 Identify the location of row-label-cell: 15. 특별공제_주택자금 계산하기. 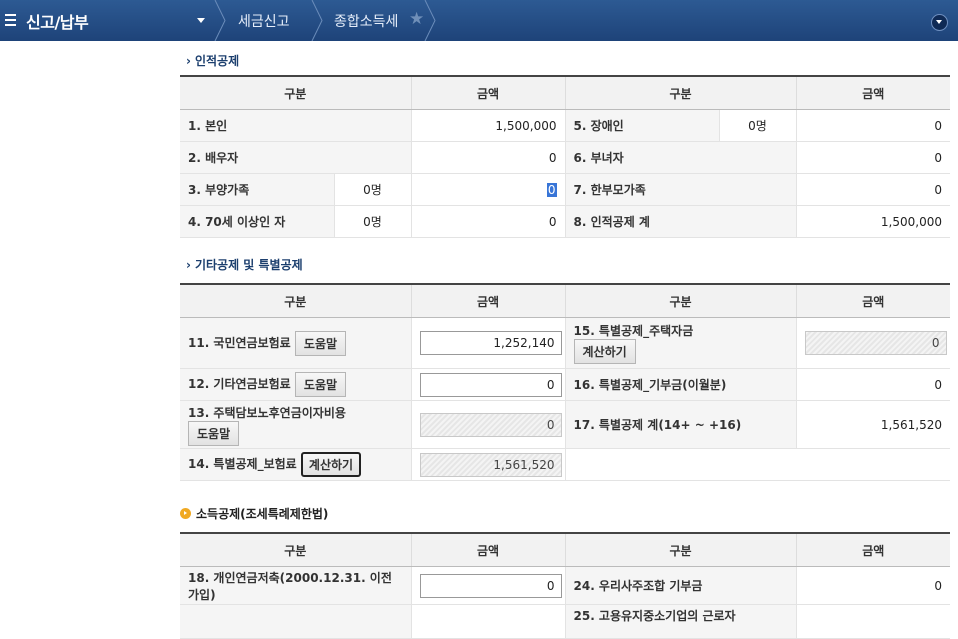
(680, 343).